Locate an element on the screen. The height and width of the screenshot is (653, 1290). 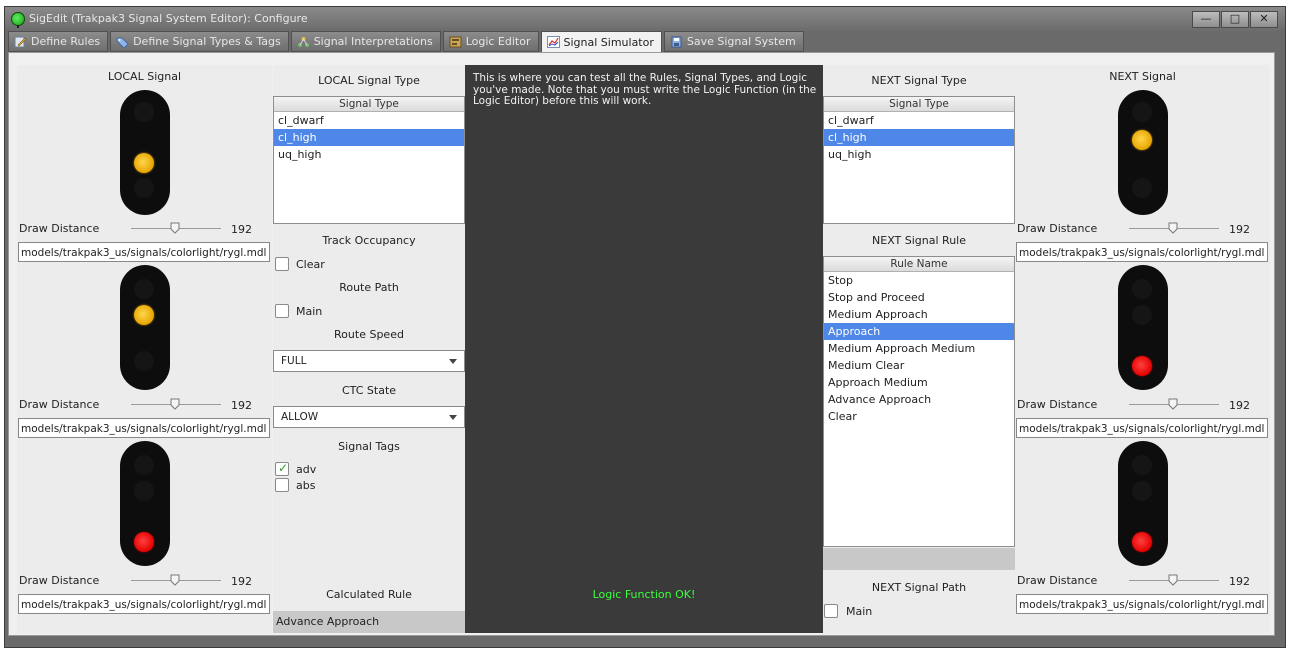
tab-save-signal-system: Save Signal System is located at coordinates (733, 41).